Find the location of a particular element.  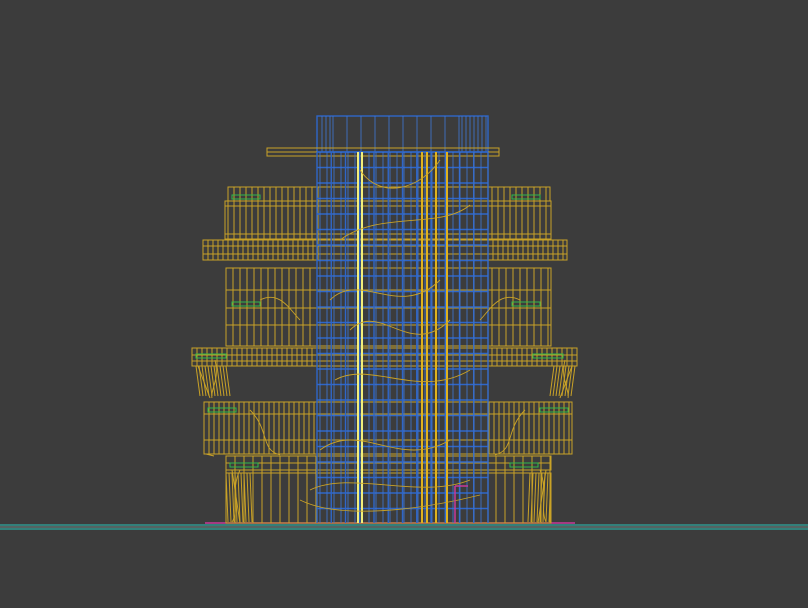

core-grid is located at coordinates (402, 337).